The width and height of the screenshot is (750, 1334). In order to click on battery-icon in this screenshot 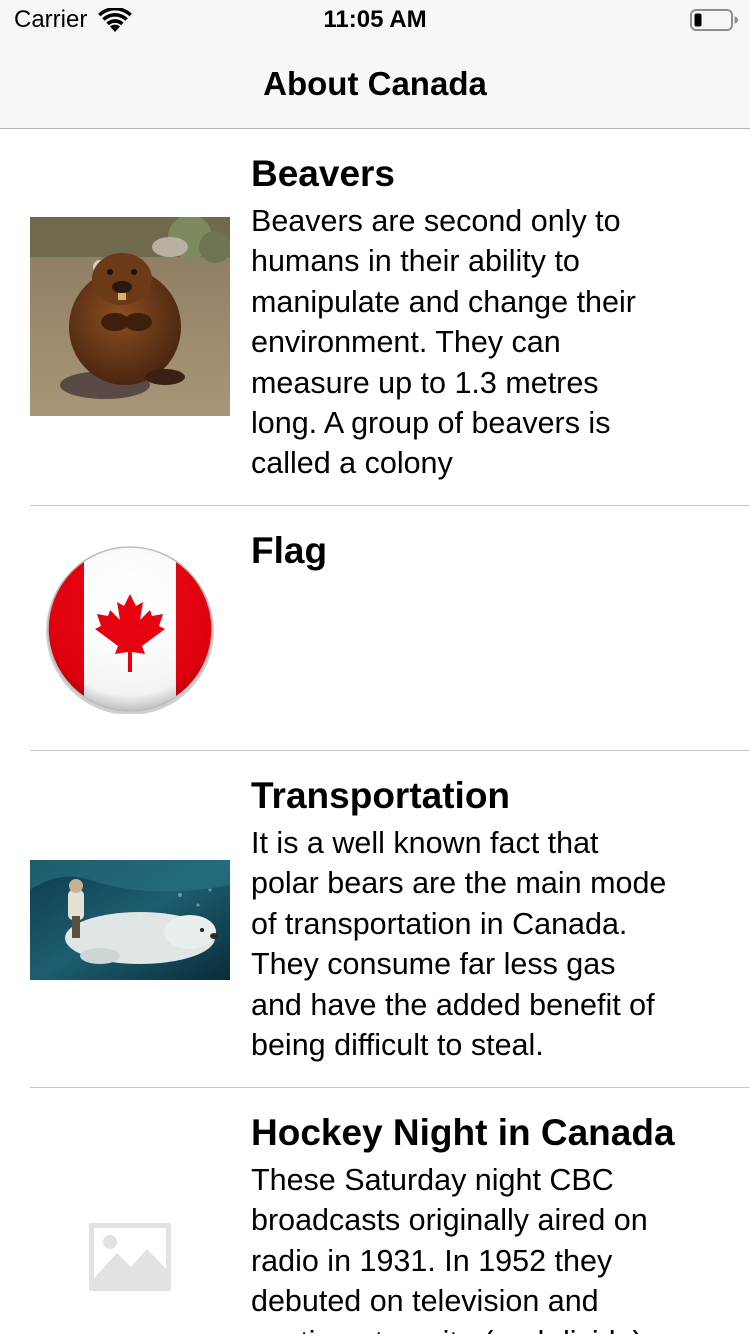, I will do `click(714, 20)`.